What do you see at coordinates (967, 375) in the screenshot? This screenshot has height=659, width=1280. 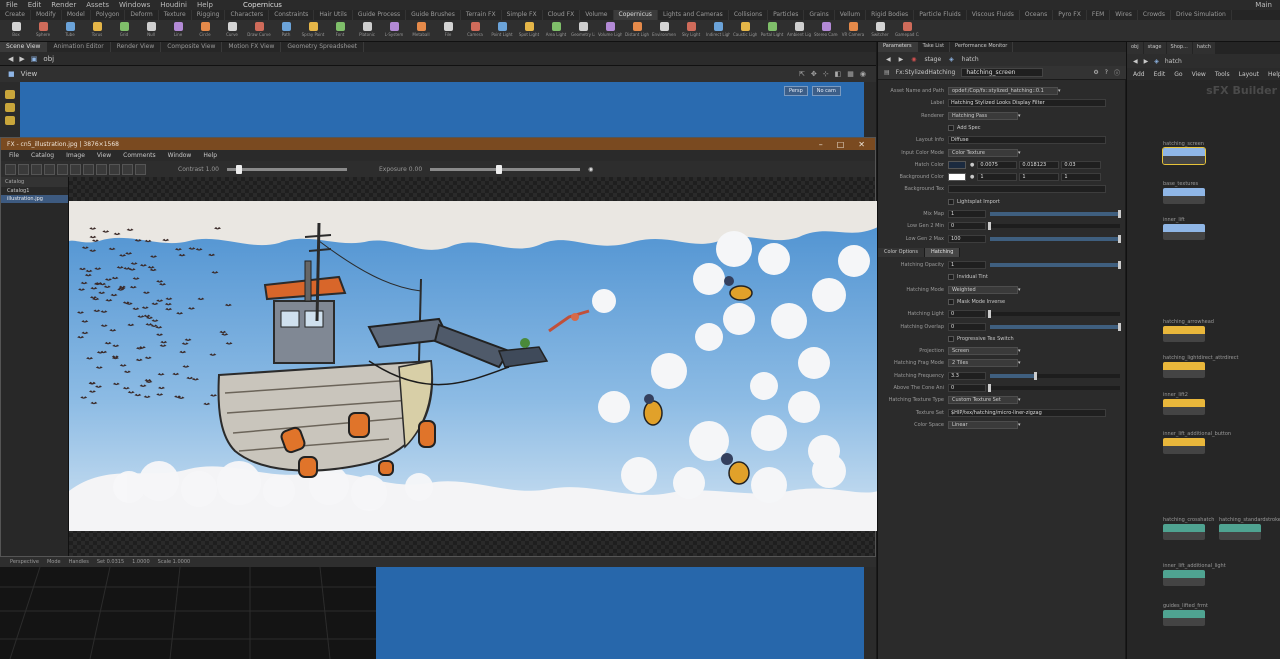 I see `parameter-value-field: 3.3` at bounding box center [967, 375].